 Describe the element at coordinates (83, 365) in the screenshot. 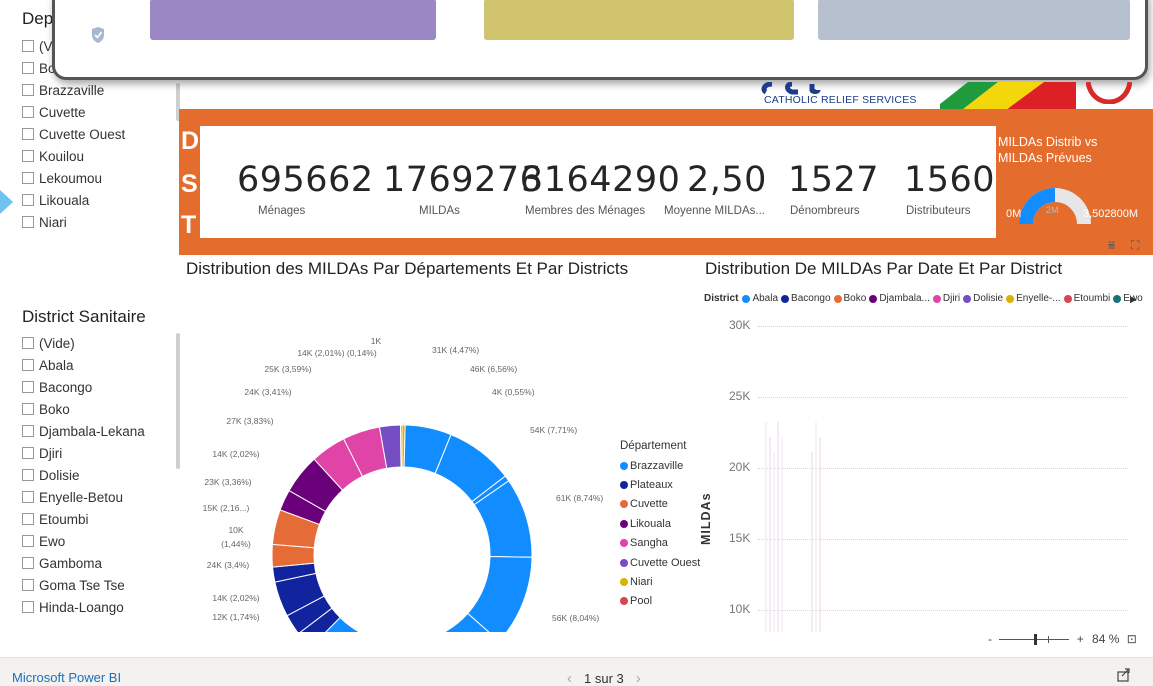

I see `district-slicer-item: Abala` at that location.